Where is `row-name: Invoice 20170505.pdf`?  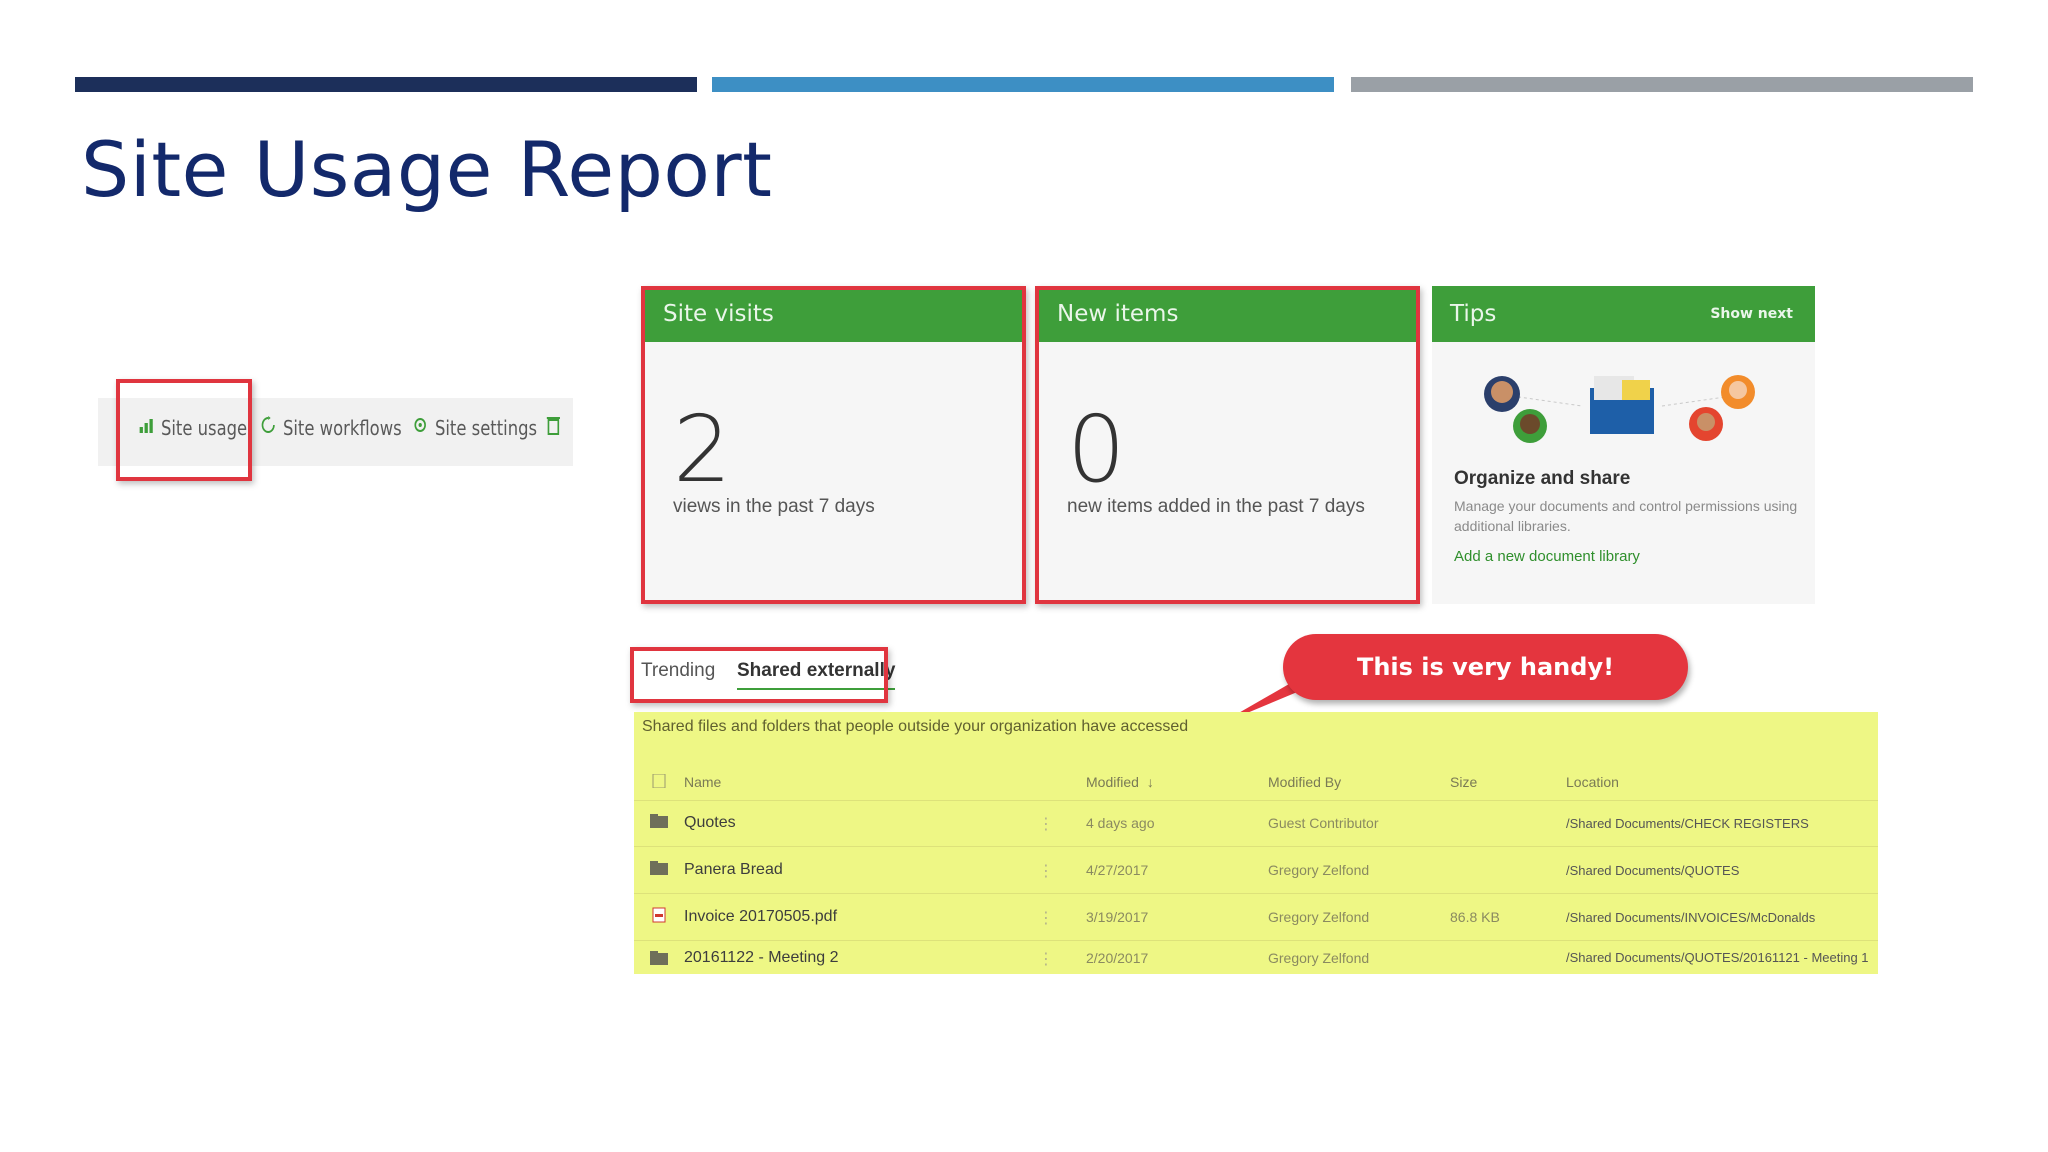 row-name: Invoice 20170505.pdf is located at coordinates (760, 917).